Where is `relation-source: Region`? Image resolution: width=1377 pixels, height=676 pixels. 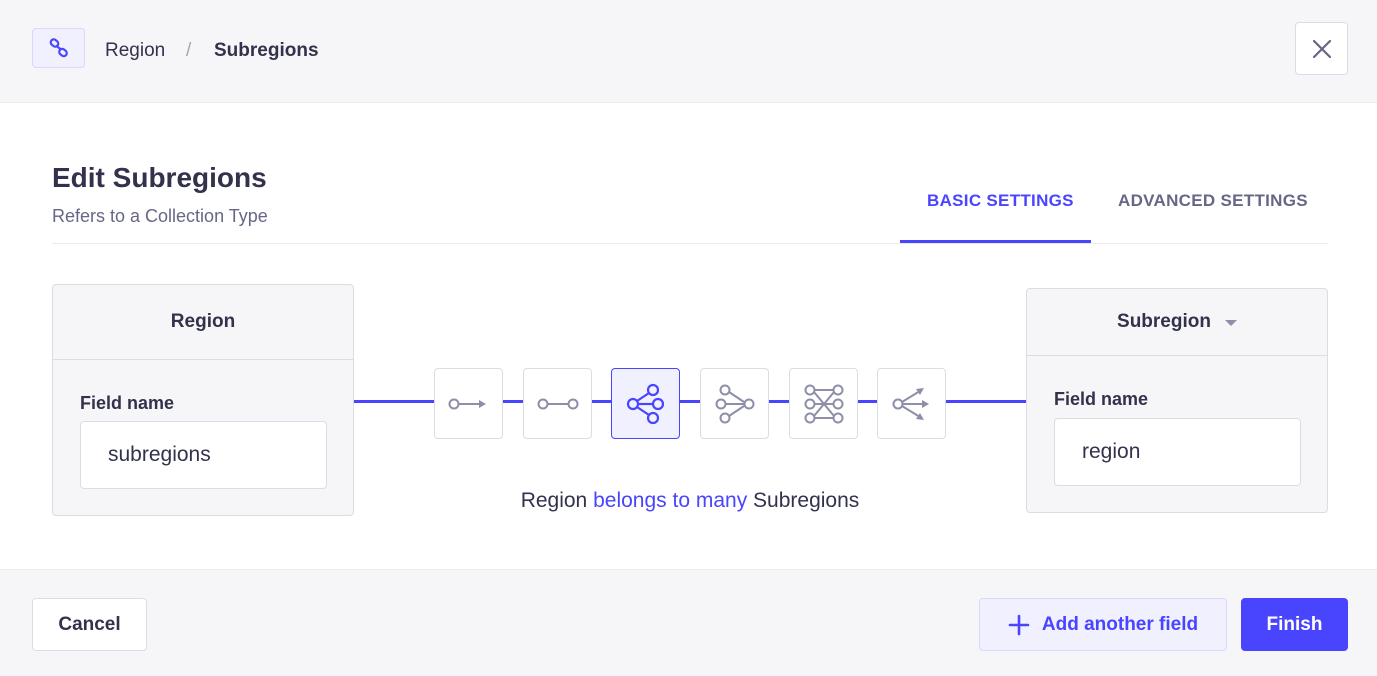
relation-source: Region is located at coordinates (554, 500).